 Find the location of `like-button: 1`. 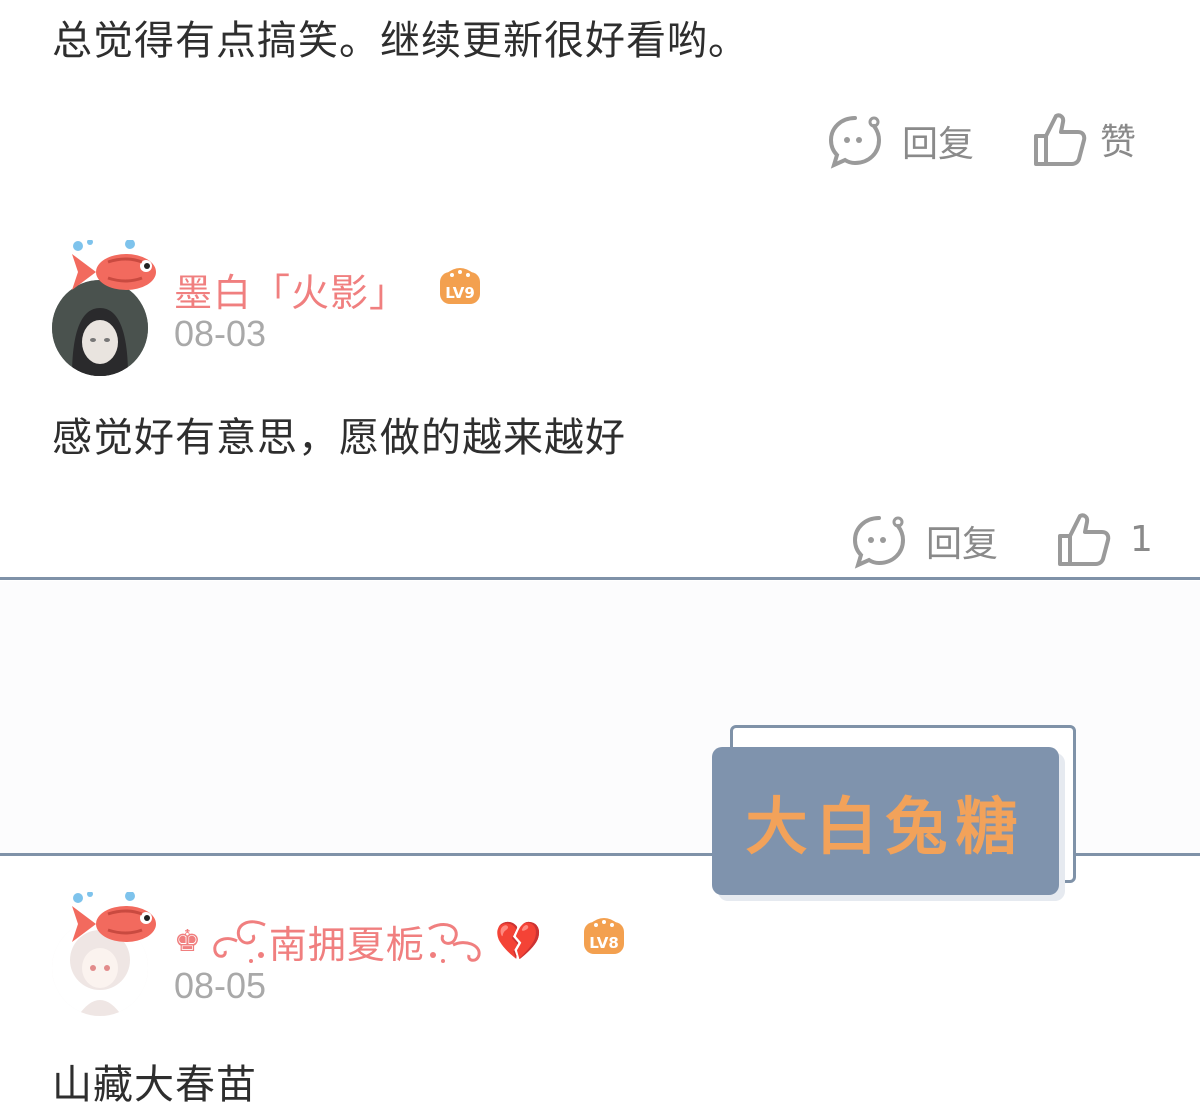

like-button: 1 is located at coordinates (1104, 539).